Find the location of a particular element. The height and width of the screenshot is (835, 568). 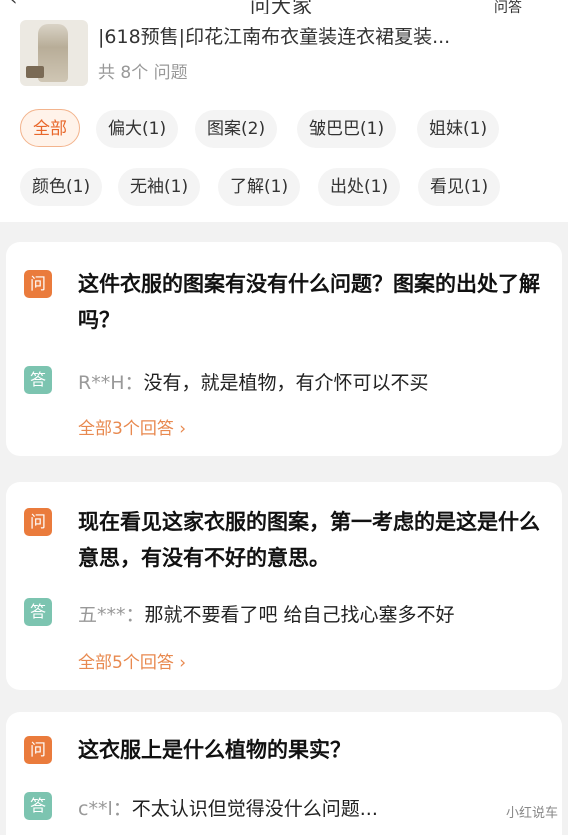

tag-chip: 无袖(1) is located at coordinates (159, 187).